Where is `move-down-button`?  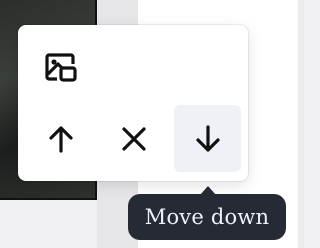
move-down-button is located at coordinates (207, 138).